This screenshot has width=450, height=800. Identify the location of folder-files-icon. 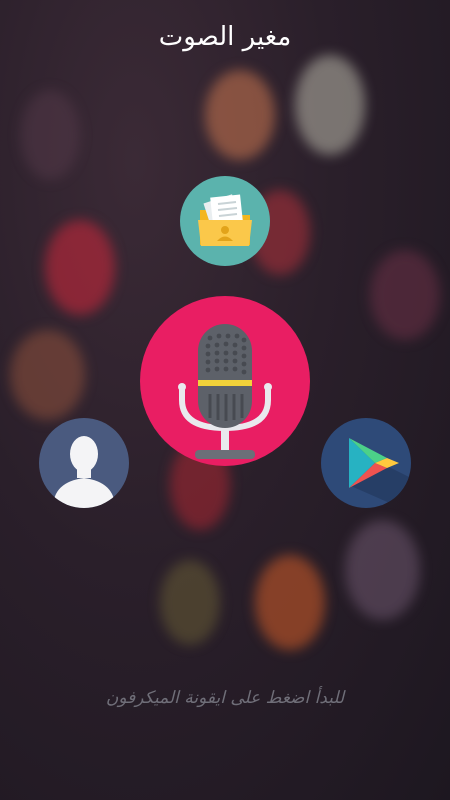
(225, 220).